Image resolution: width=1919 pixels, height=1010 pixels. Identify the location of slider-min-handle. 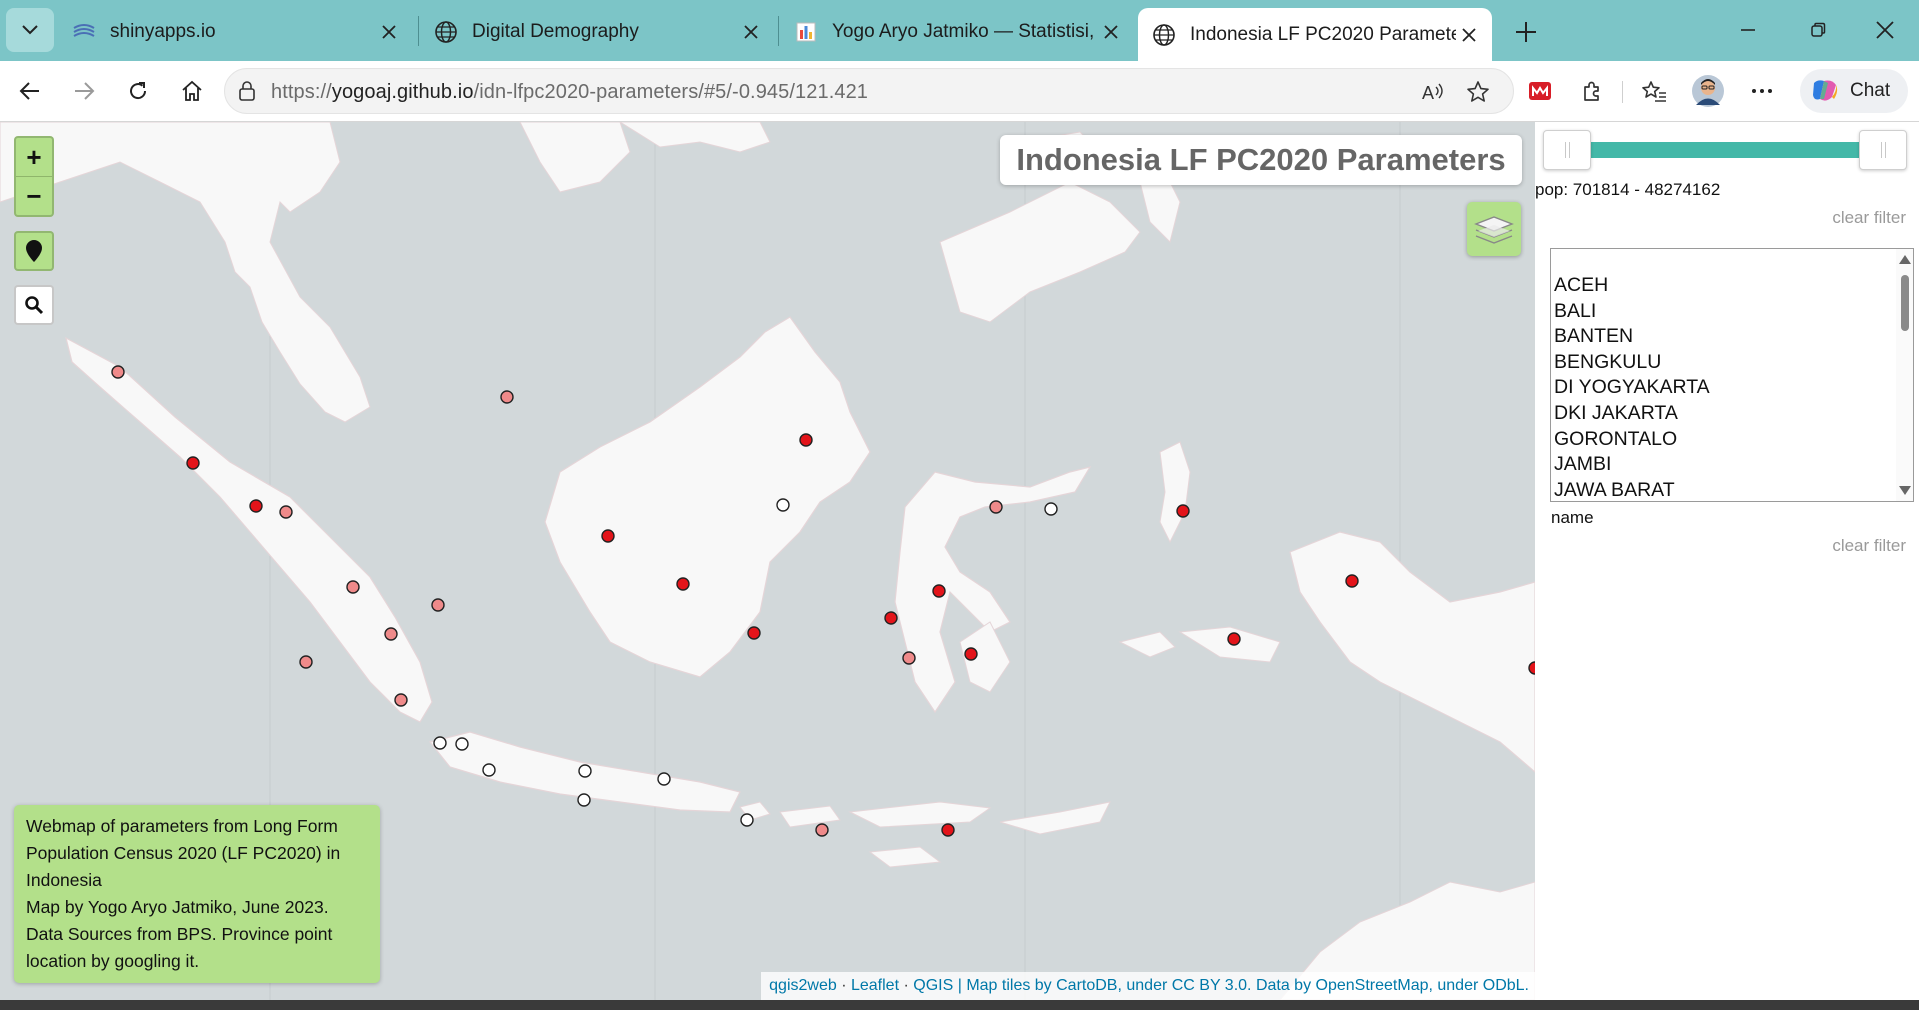
(1567, 150).